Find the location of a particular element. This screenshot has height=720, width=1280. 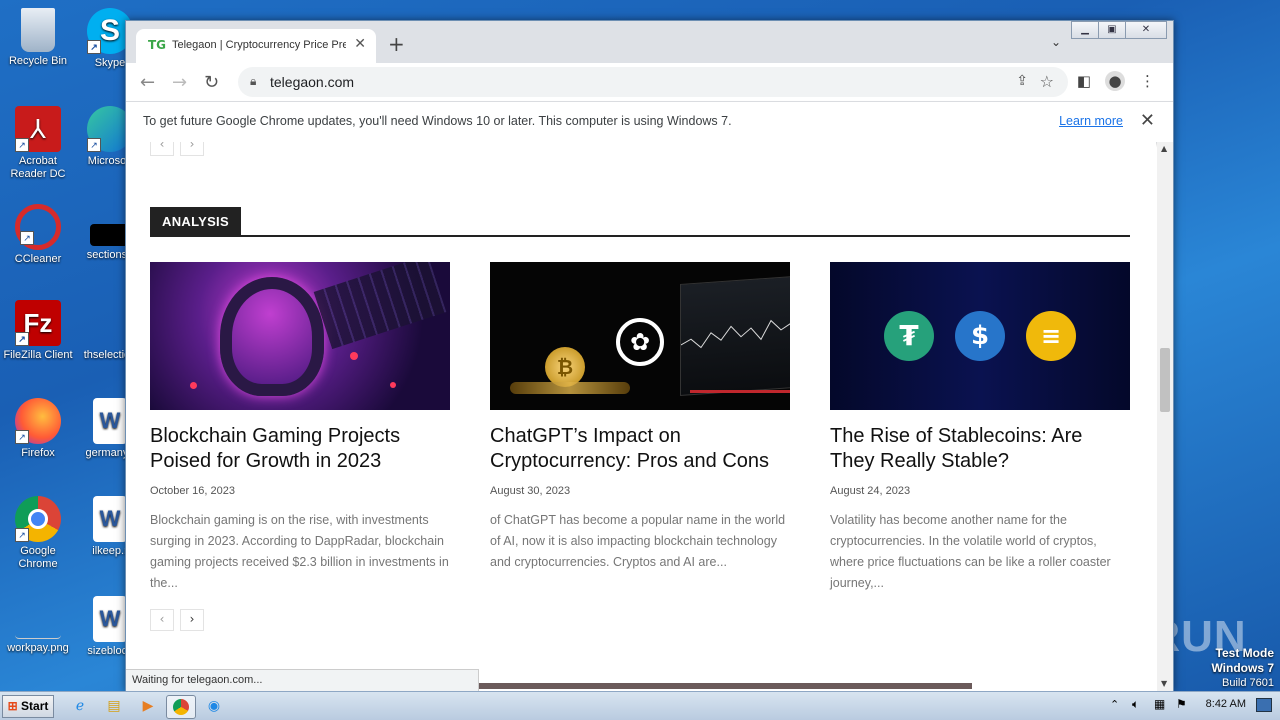

tab-close-icon: ✕ is located at coordinates (360, 44).